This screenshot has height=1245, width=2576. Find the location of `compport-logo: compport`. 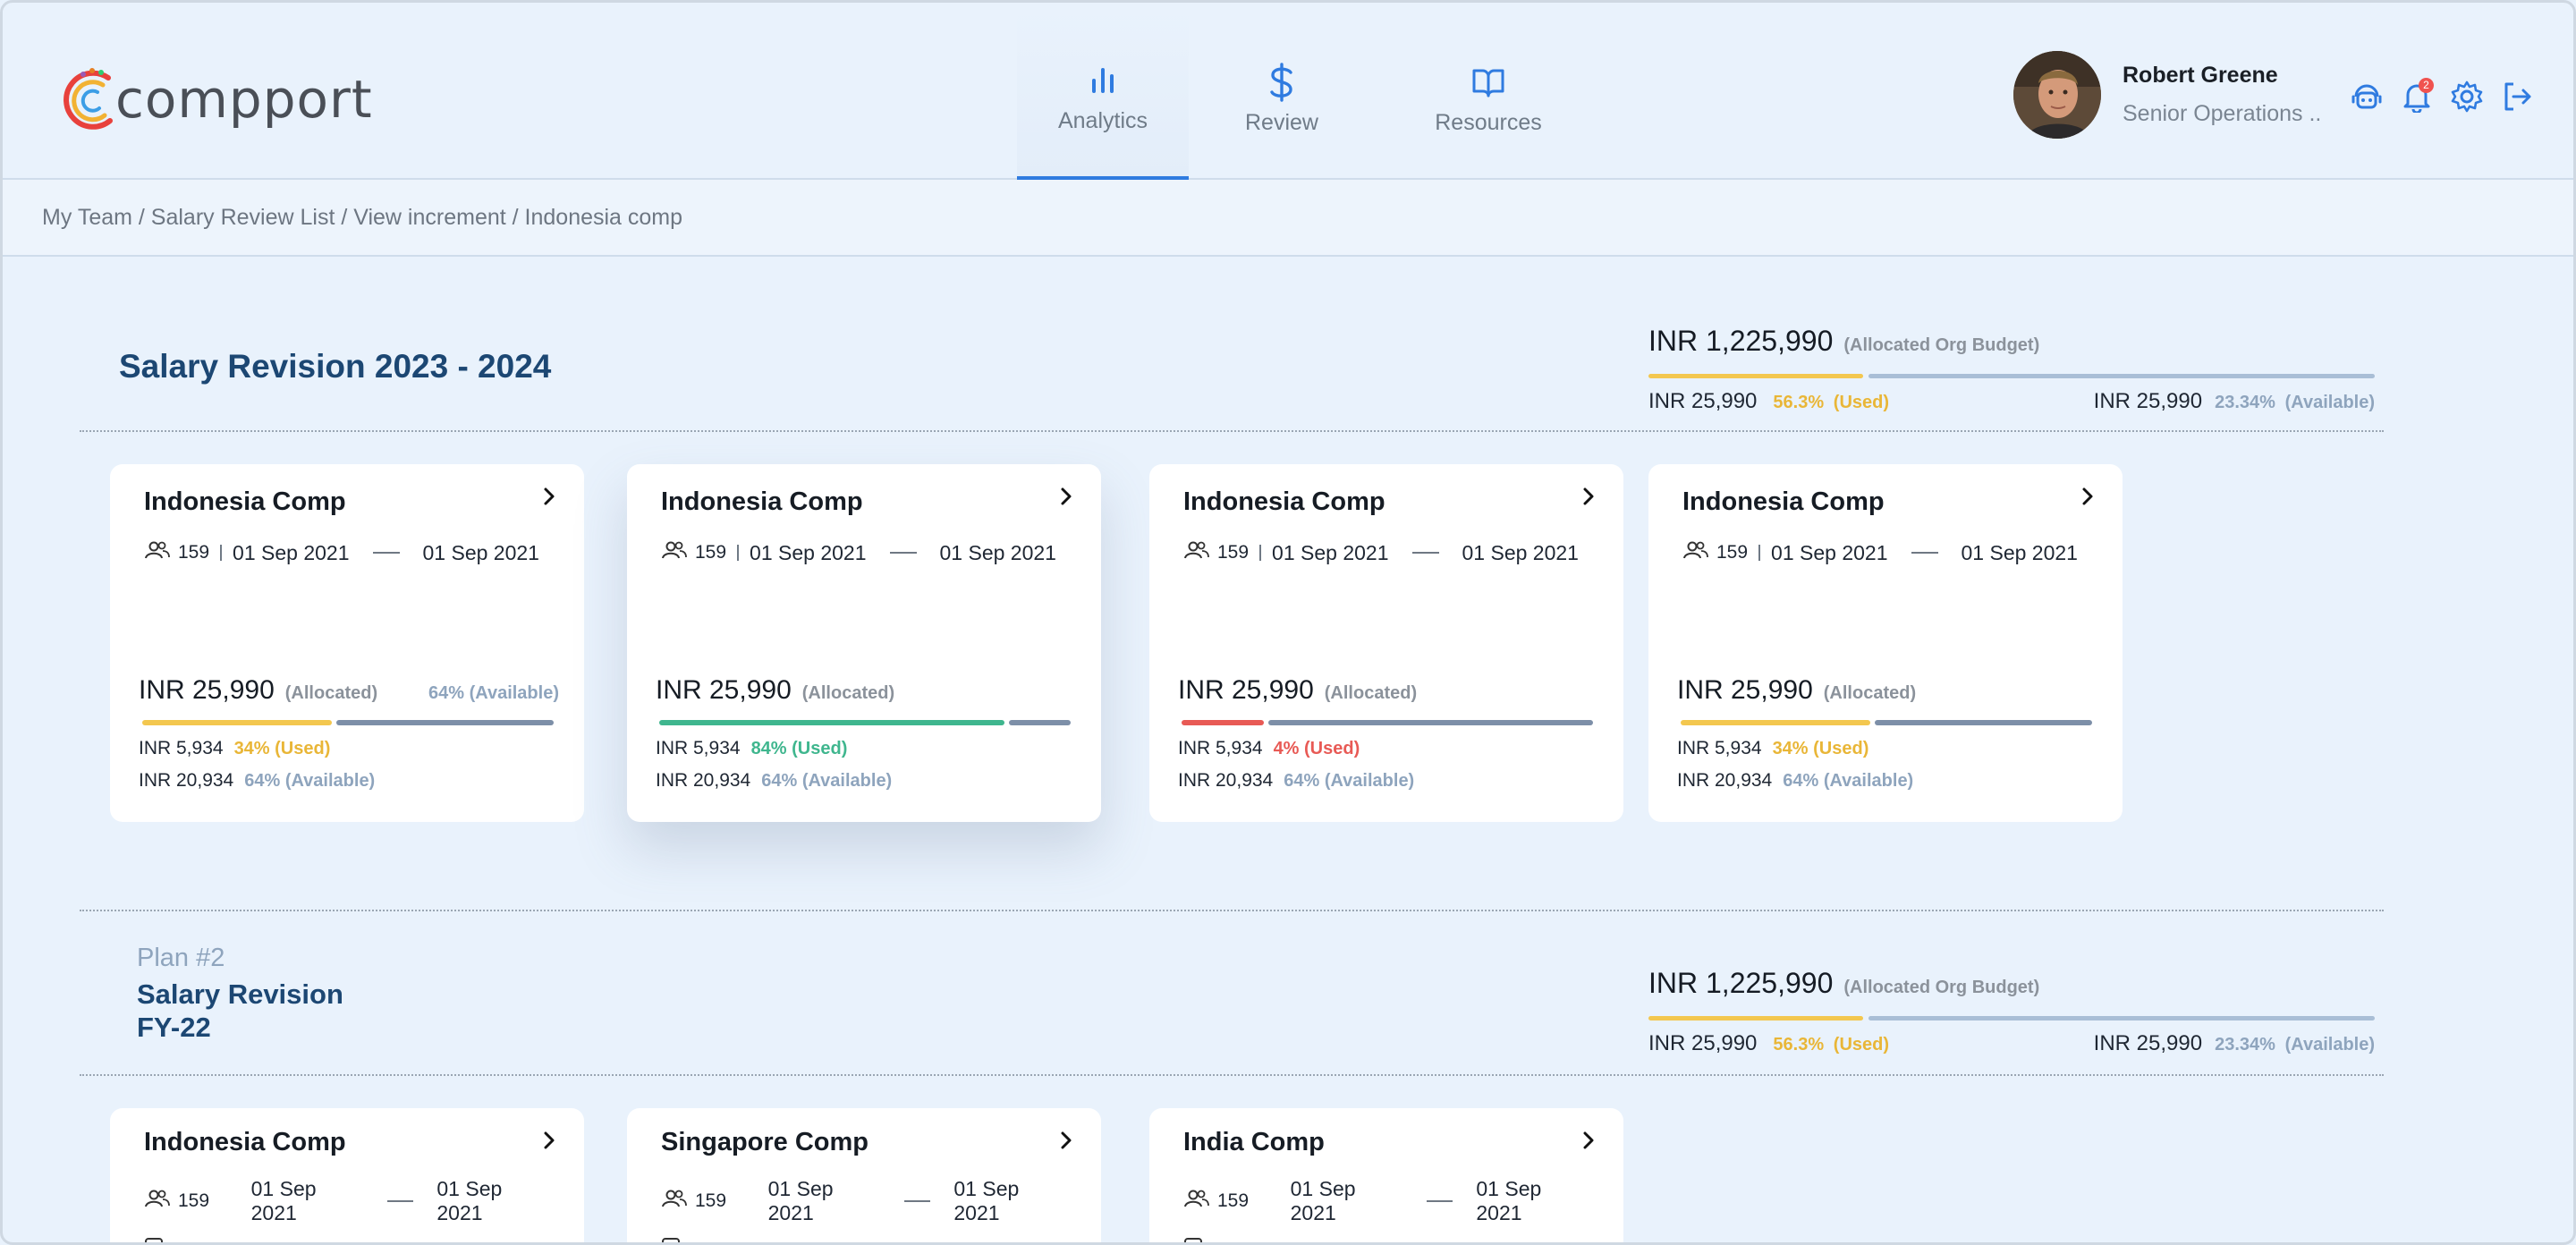

compport-logo: compport is located at coordinates (218, 99).